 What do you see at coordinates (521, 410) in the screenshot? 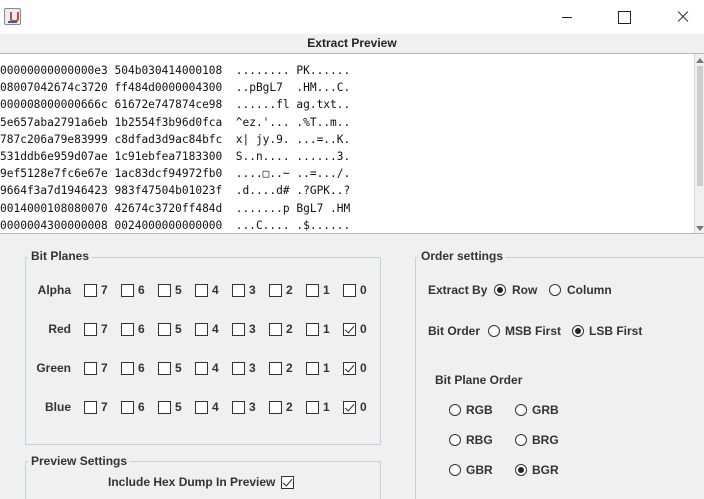
I see `plane-order-grb-radio` at bounding box center [521, 410].